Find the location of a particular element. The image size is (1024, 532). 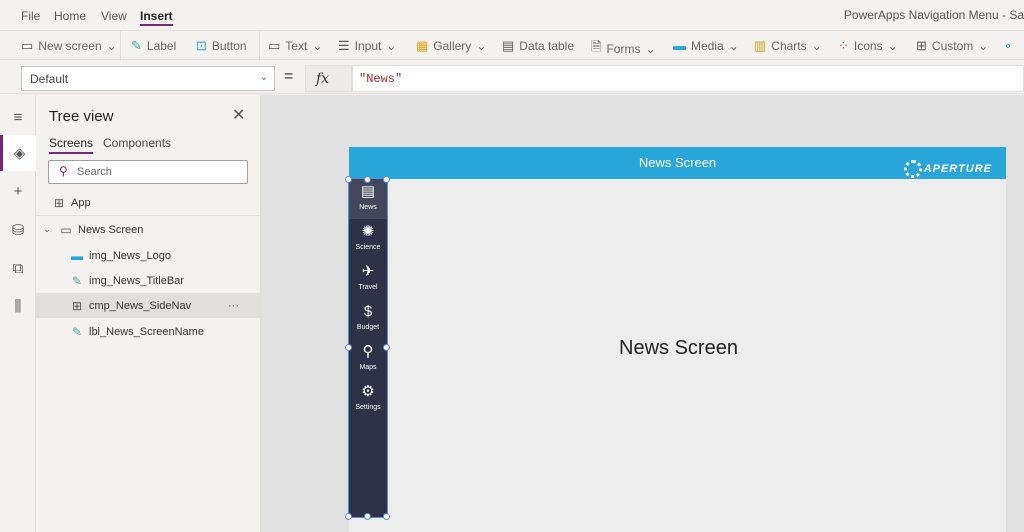

text-icon: ▭ is located at coordinates (274, 45).